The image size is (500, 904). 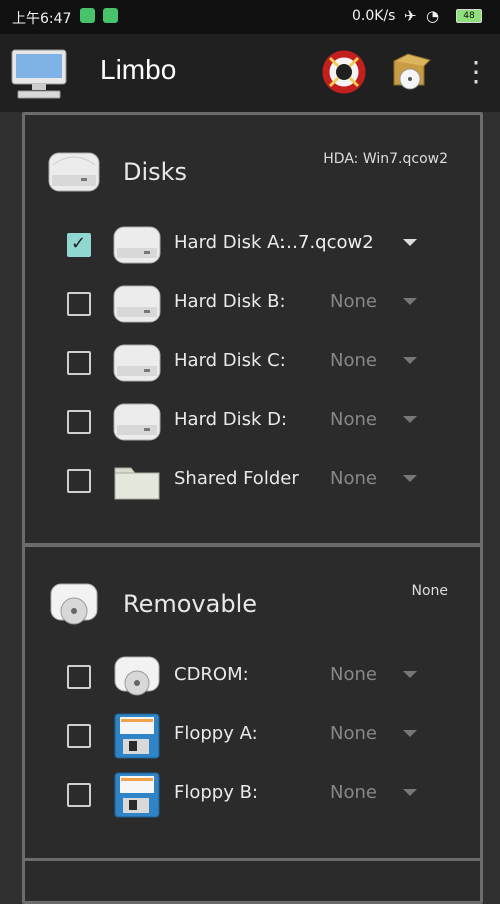 I want to click on row-label: Floppy A:, so click(x=216, y=733).